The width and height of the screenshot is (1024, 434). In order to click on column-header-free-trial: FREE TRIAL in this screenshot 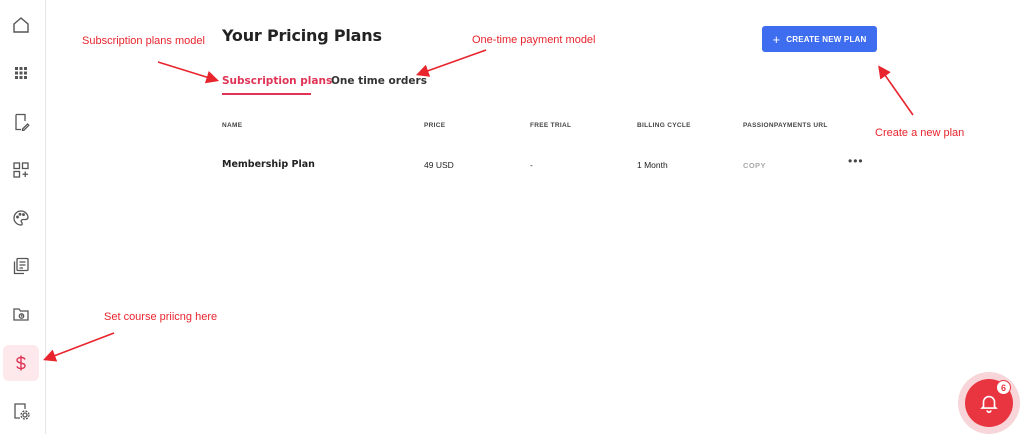, I will do `click(551, 125)`.